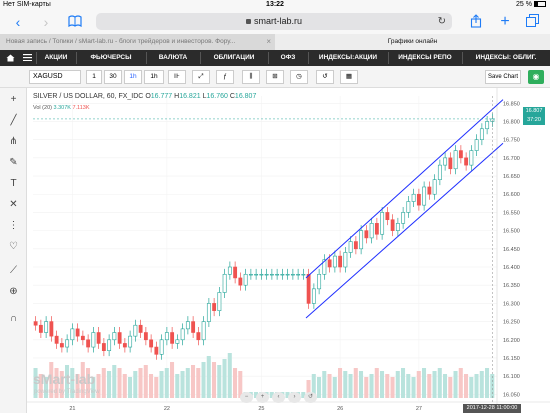 This screenshot has height=413, width=550. Describe the element at coordinates (325, 77) in the screenshot. I see `replay-icon: ↺` at that location.